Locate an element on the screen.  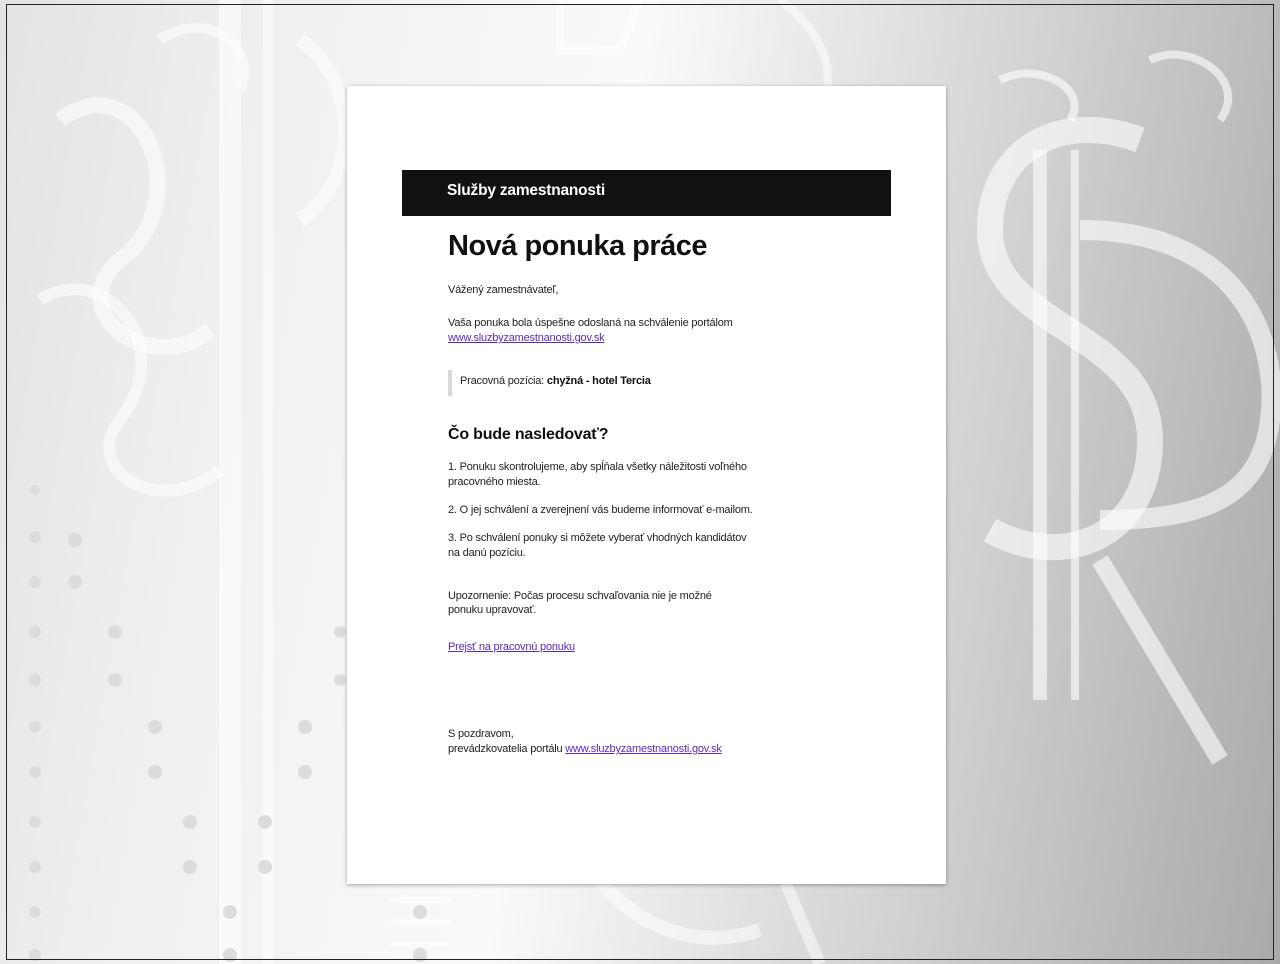
regards-text: S pozdravom, is located at coordinates (481, 734).